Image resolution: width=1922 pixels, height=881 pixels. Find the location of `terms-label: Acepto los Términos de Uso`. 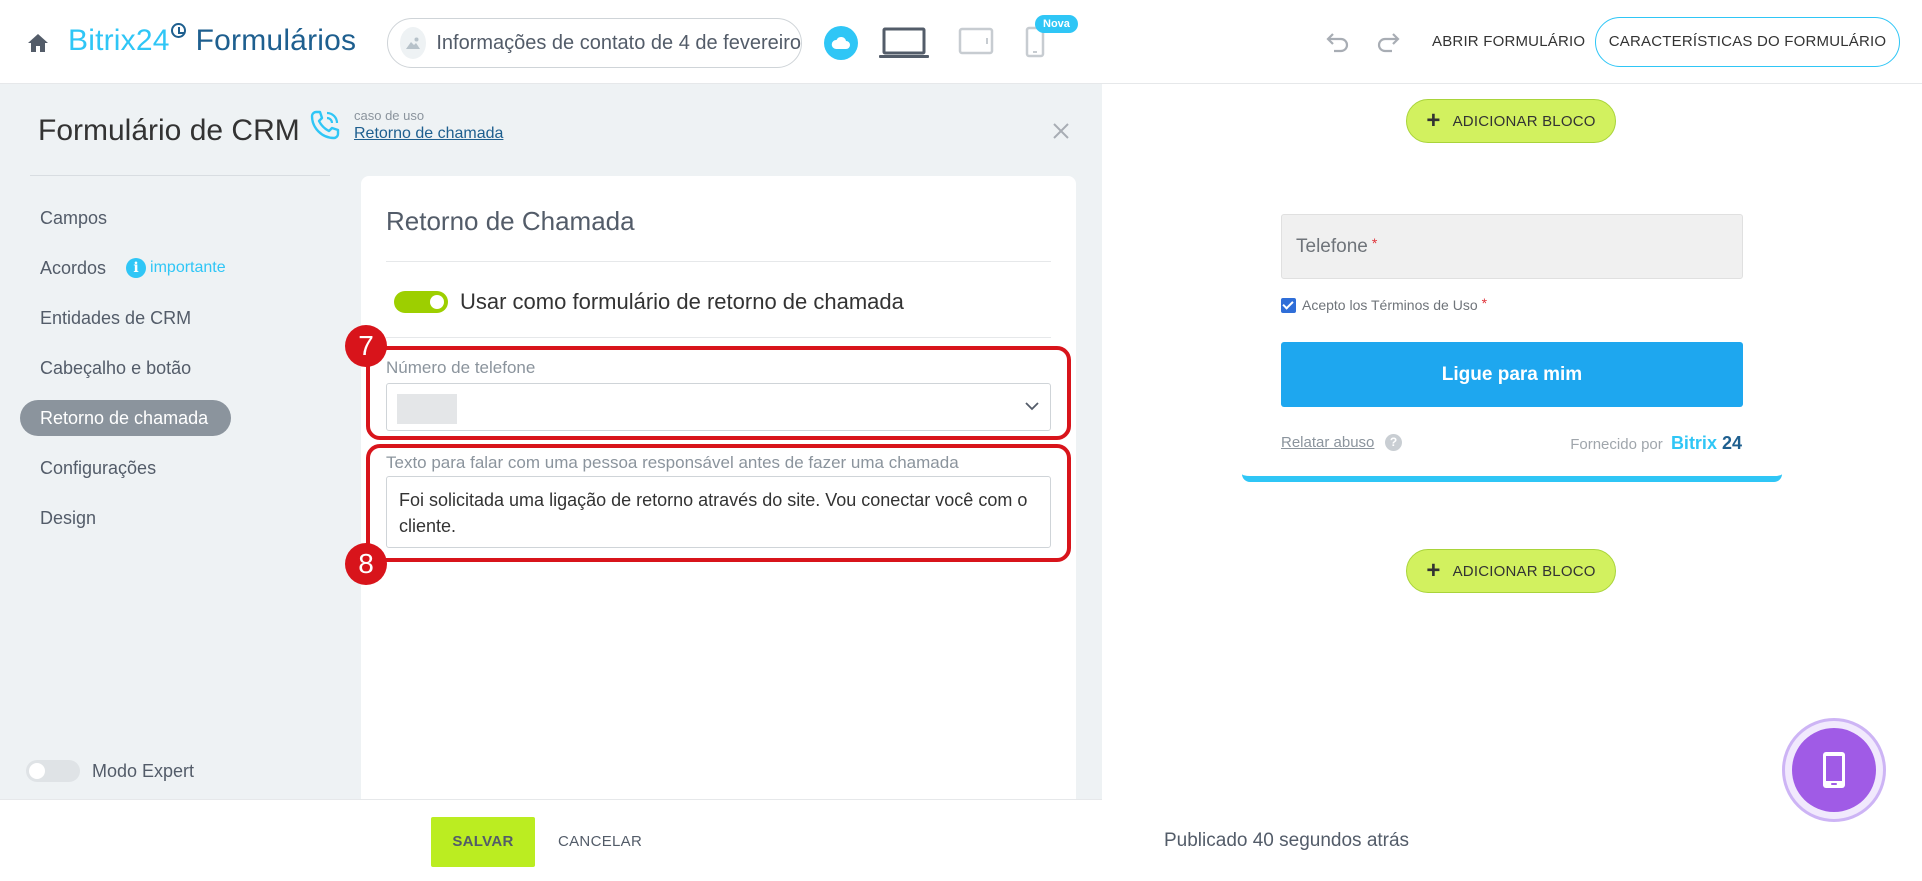

terms-label: Acepto los Términos de Uso is located at coordinates (1390, 305).